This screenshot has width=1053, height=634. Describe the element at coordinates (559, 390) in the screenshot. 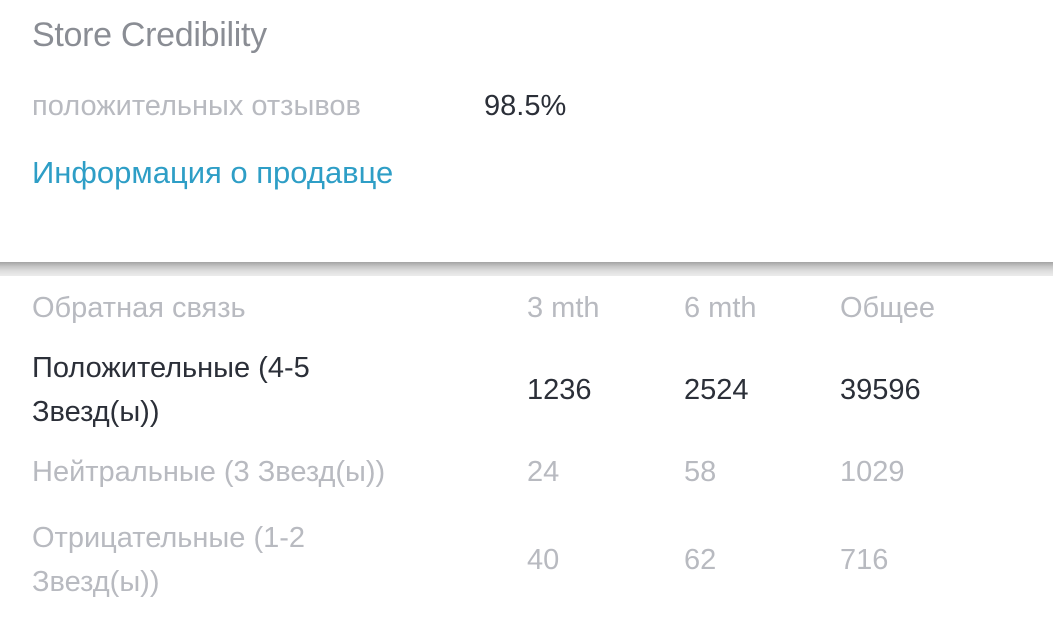

I see `cell-3-months: 1236` at that location.